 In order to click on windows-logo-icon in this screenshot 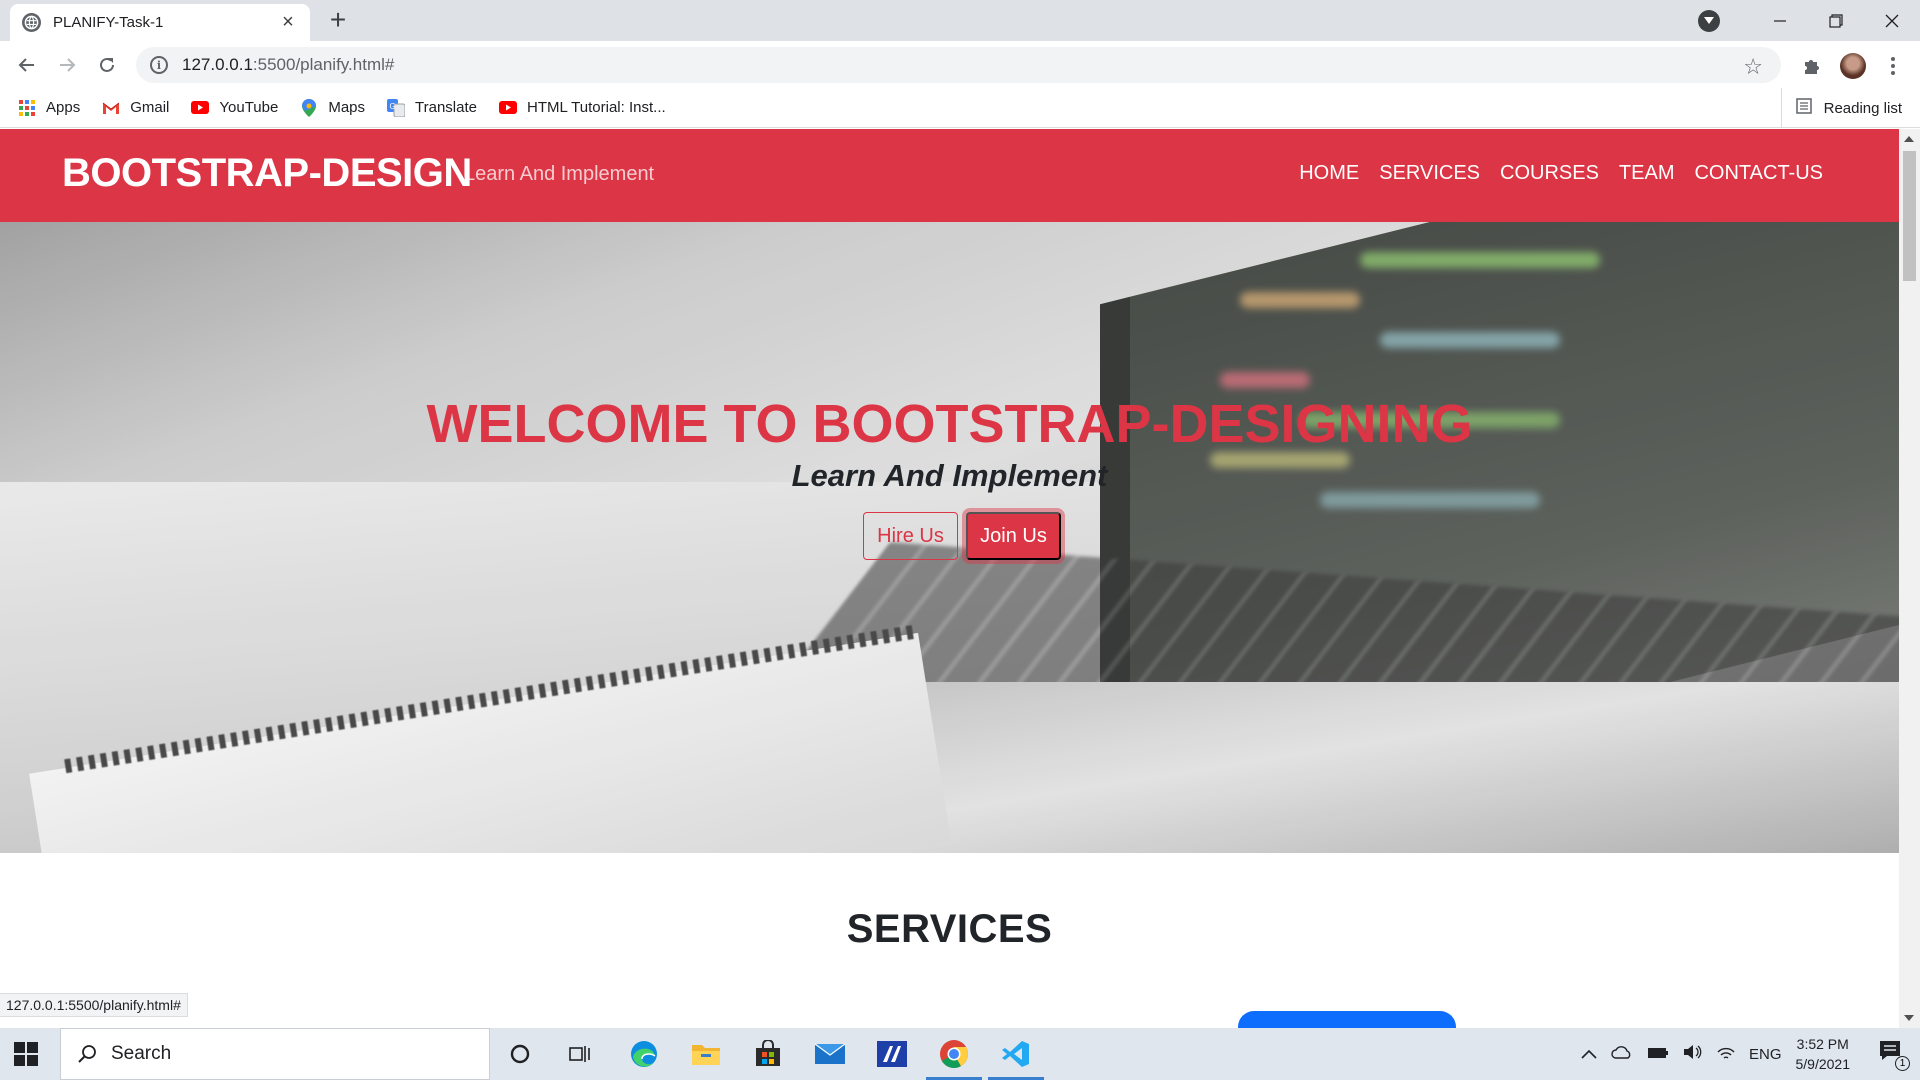, I will do `click(26, 1054)`.